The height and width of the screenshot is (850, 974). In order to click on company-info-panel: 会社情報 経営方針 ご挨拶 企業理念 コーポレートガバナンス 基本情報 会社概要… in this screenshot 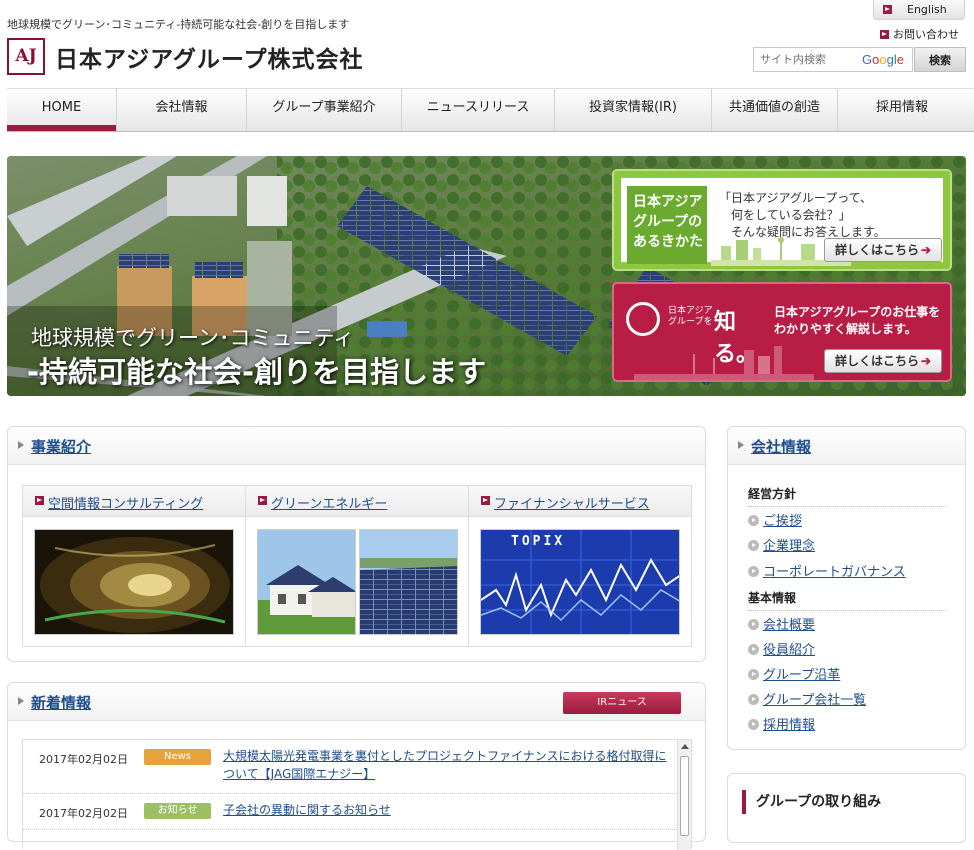, I will do `click(846, 588)`.